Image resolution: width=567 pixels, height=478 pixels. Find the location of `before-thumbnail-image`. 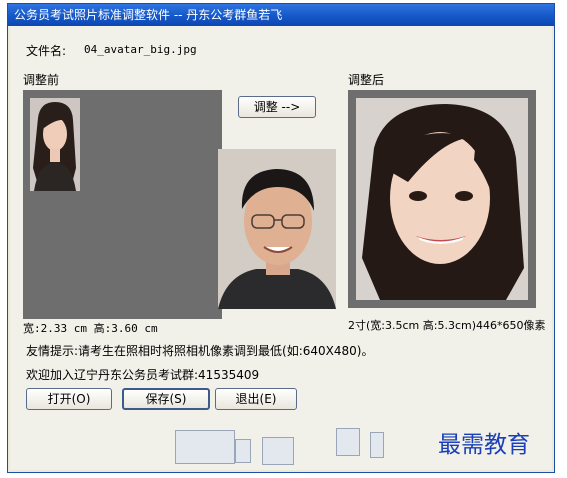

before-thumbnail-image is located at coordinates (55, 144).